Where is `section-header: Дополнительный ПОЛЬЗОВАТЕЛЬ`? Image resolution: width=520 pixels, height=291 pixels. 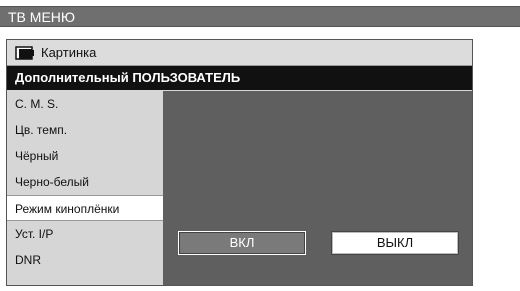 section-header: Дополнительный ПОЛЬЗОВАТЕЛЬ is located at coordinates (239, 78).